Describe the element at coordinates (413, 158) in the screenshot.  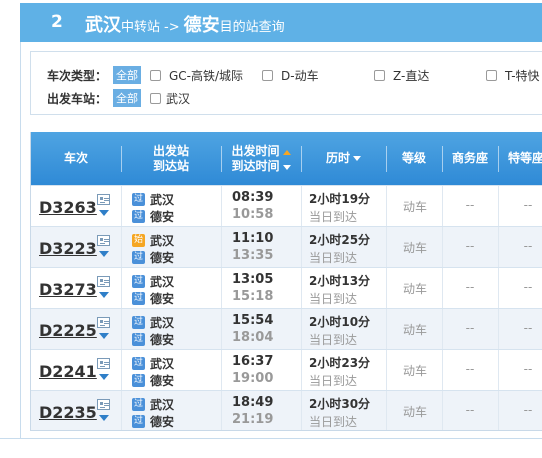
I see `header-grade: 等级` at that location.